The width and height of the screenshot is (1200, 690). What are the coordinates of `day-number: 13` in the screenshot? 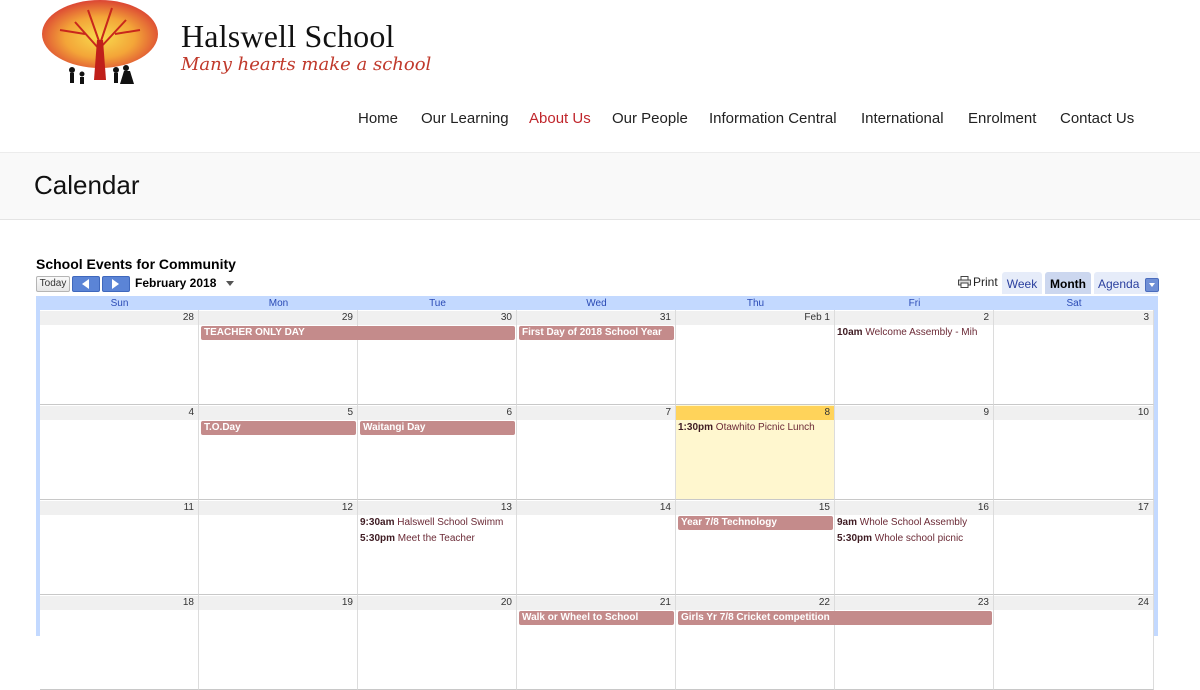 It's located at (437, 508).